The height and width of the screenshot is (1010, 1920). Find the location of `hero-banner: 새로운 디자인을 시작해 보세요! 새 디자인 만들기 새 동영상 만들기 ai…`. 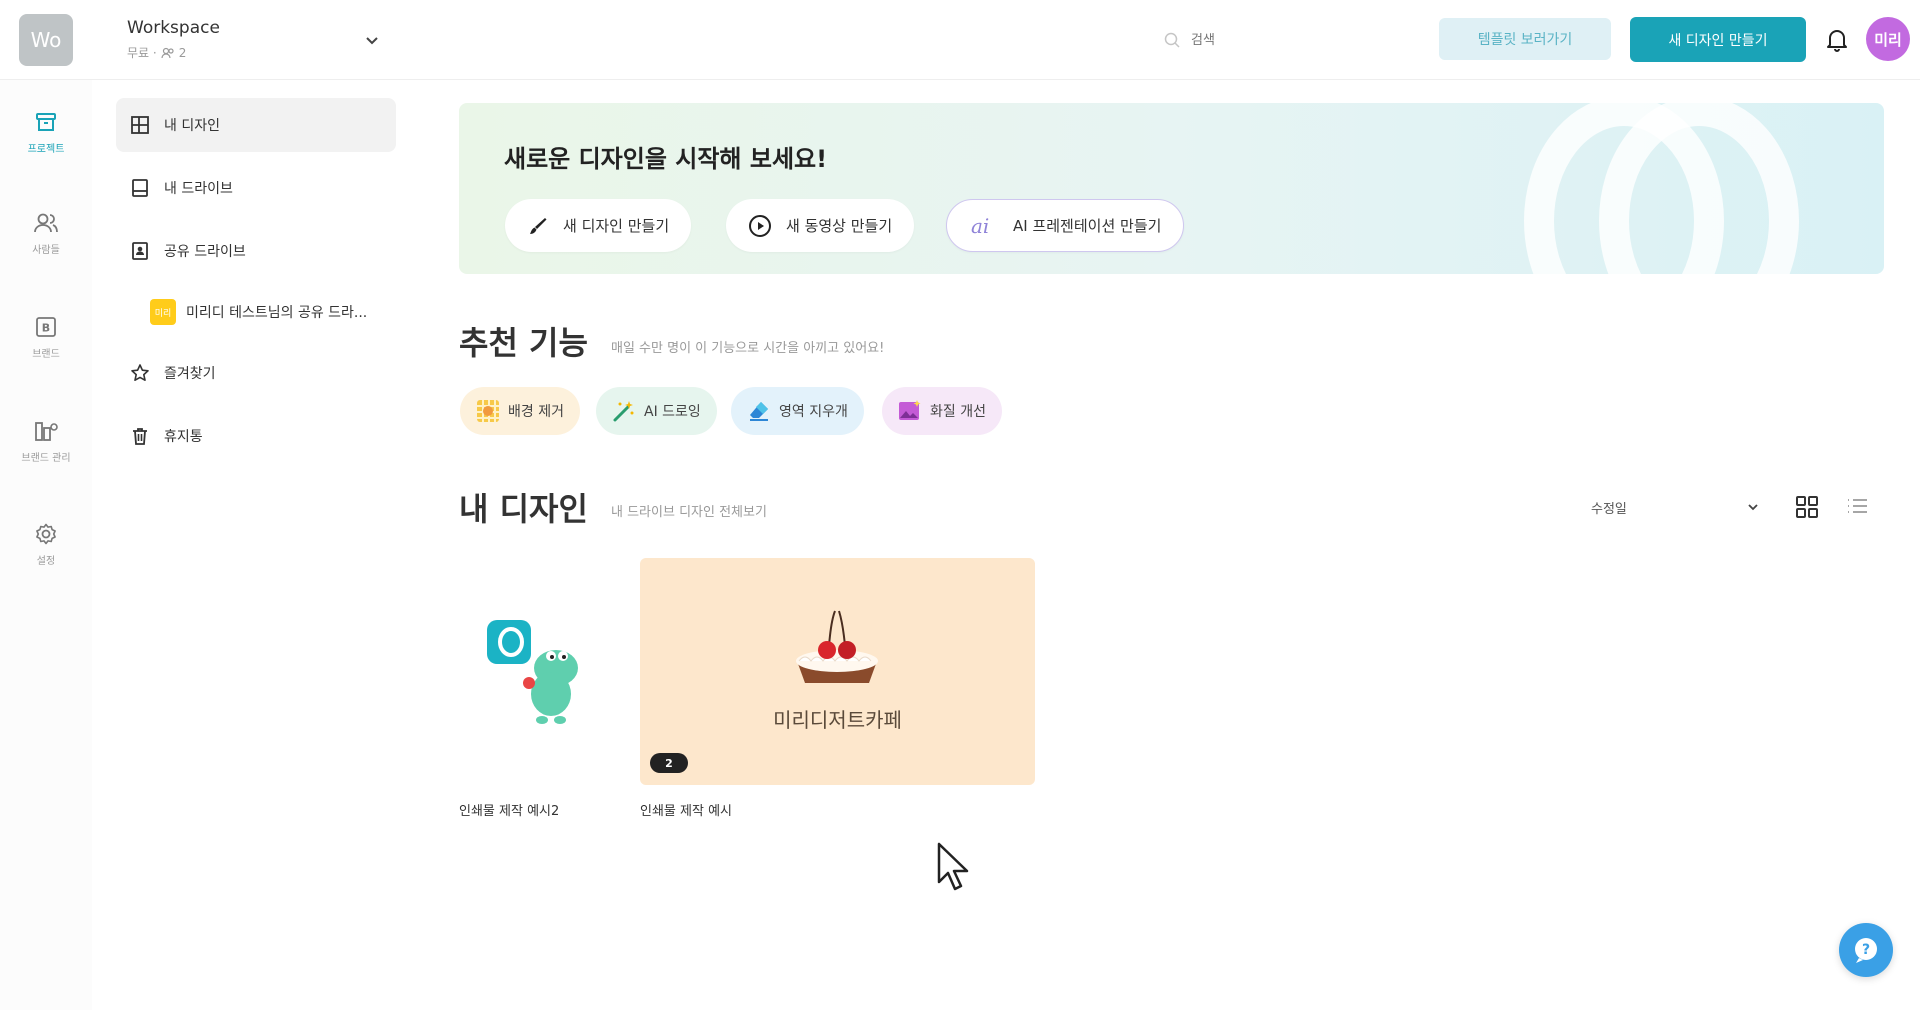

hero-banner: 새로운 디자인을 시작해 보세요! 새 디자인 만들기 새 동영상 만들기 ai… is located at coordinates (1171, 188).